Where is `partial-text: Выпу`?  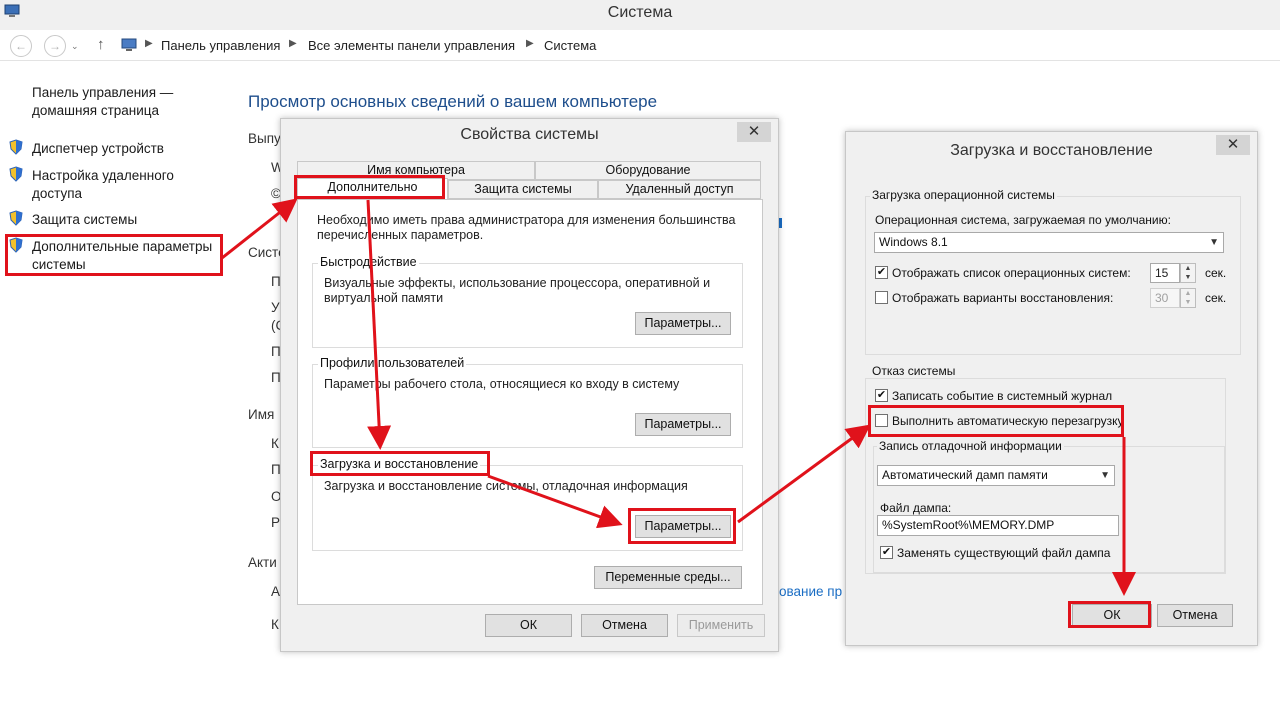
partial-text: Выпу is located at coordinates (264, 138).